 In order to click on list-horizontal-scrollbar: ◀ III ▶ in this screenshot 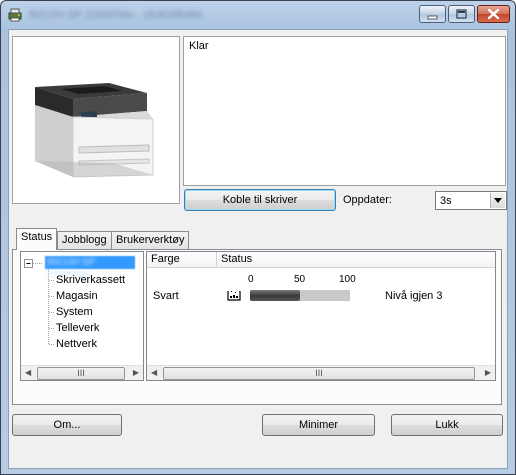, I will do `click(321, 372)`.